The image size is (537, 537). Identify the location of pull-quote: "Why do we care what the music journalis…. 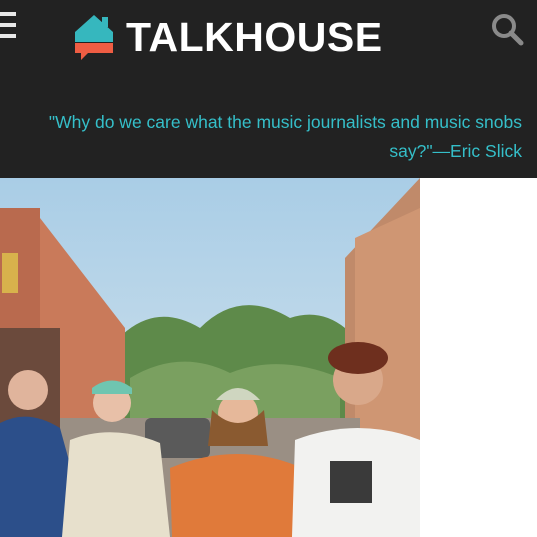
(285, 136).